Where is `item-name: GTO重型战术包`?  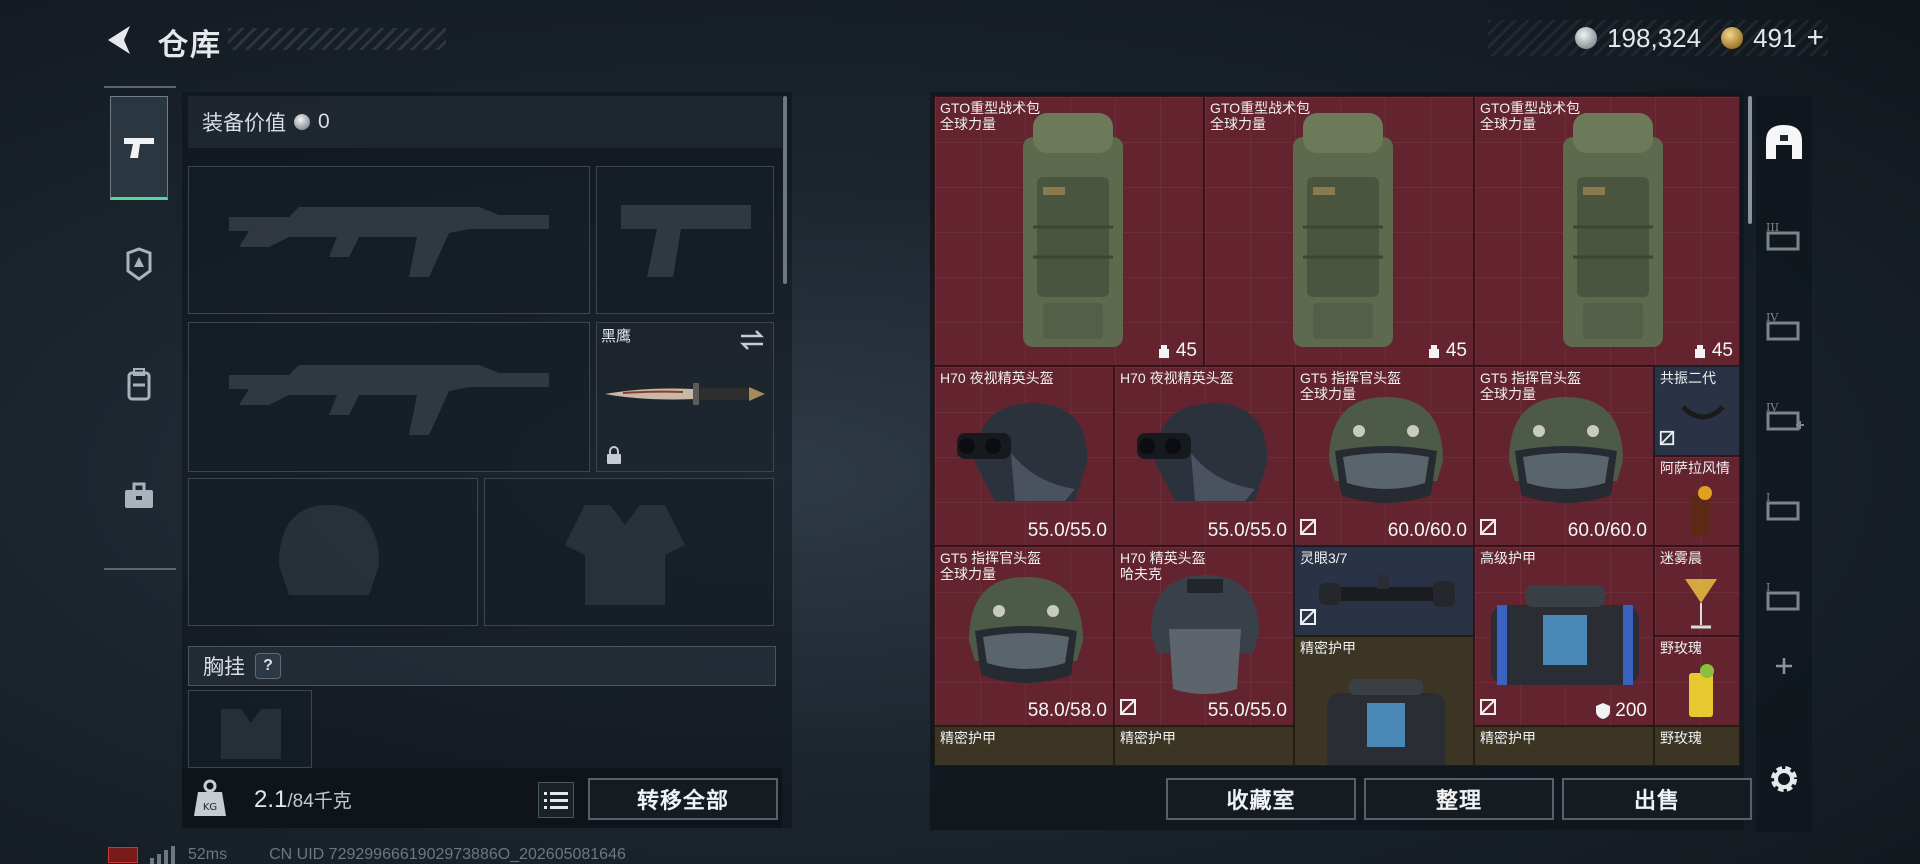
item-name: GTO重型战术包 is located at coordinates (1260, 108).